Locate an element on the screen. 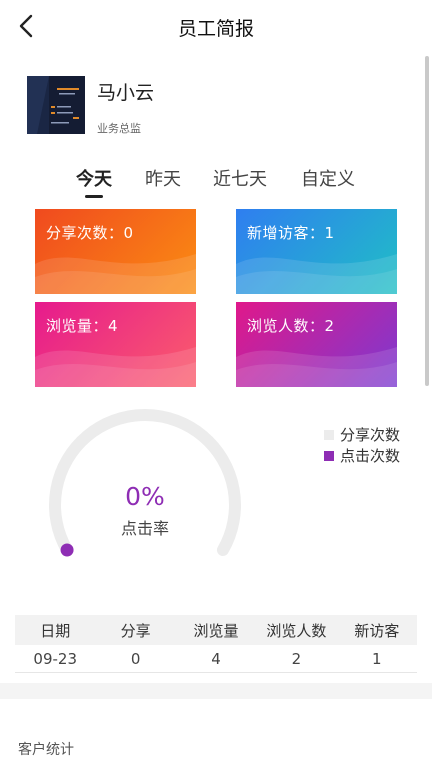  top-bar: 员工简报 is located at coordinates (216, 26).